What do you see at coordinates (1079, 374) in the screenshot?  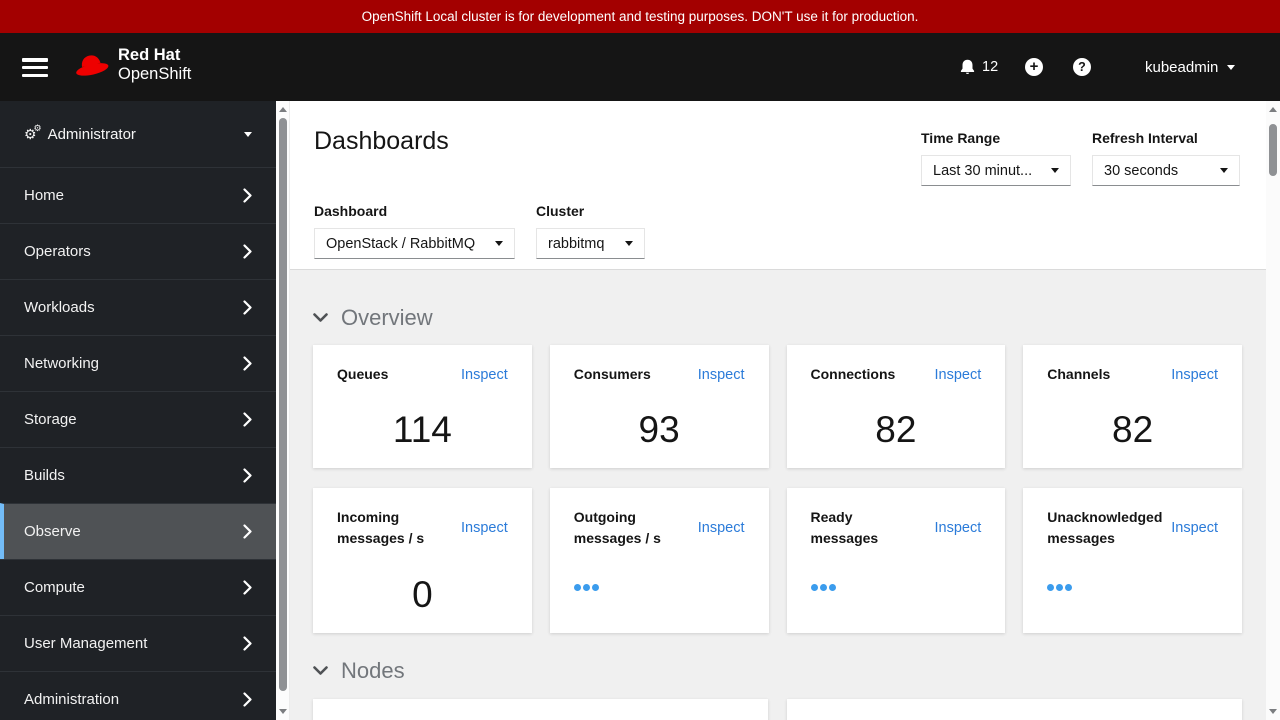 I see `card-title: Channels` at bounding box center [1079, 374].